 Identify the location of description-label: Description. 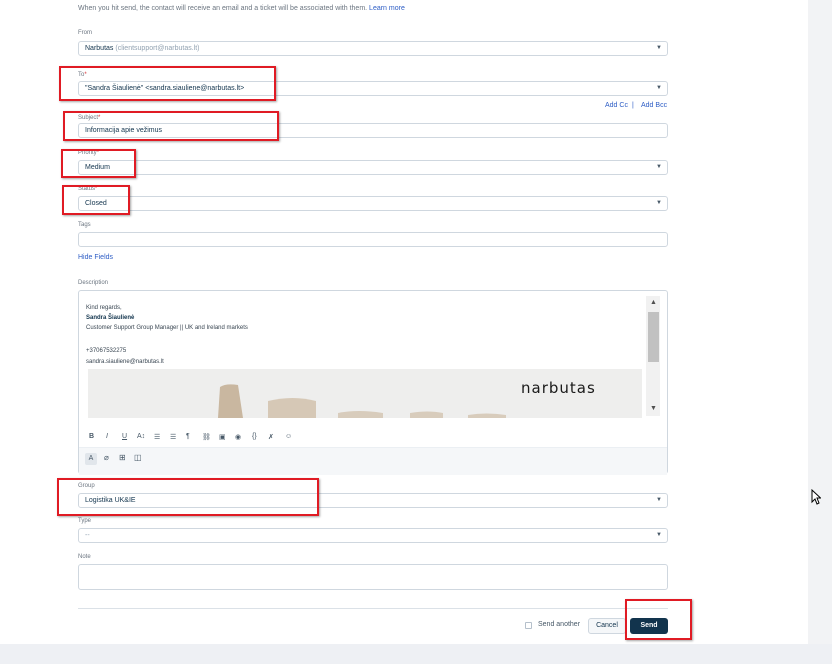
(93, 283).